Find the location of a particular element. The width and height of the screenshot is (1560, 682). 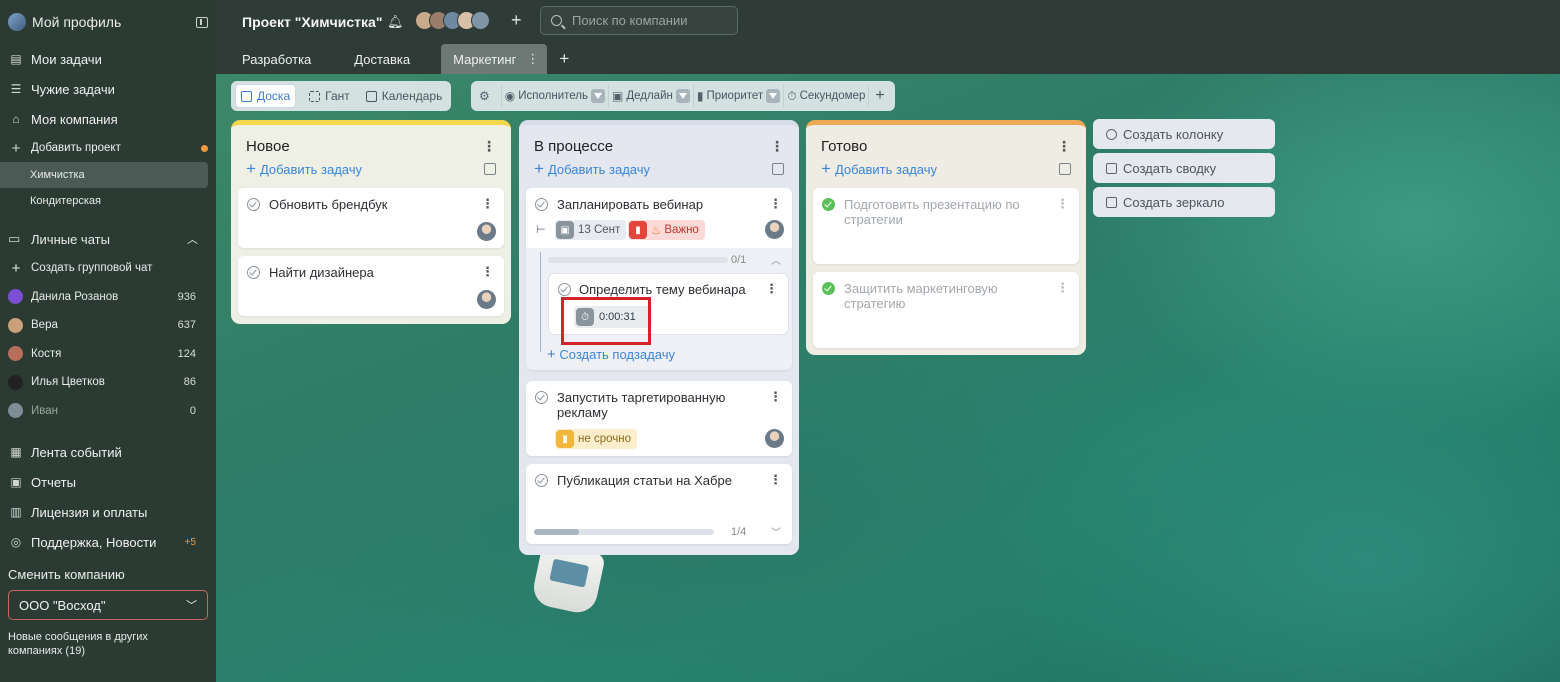

chat-item: Костя 124 is located at coordinates (108, 354).